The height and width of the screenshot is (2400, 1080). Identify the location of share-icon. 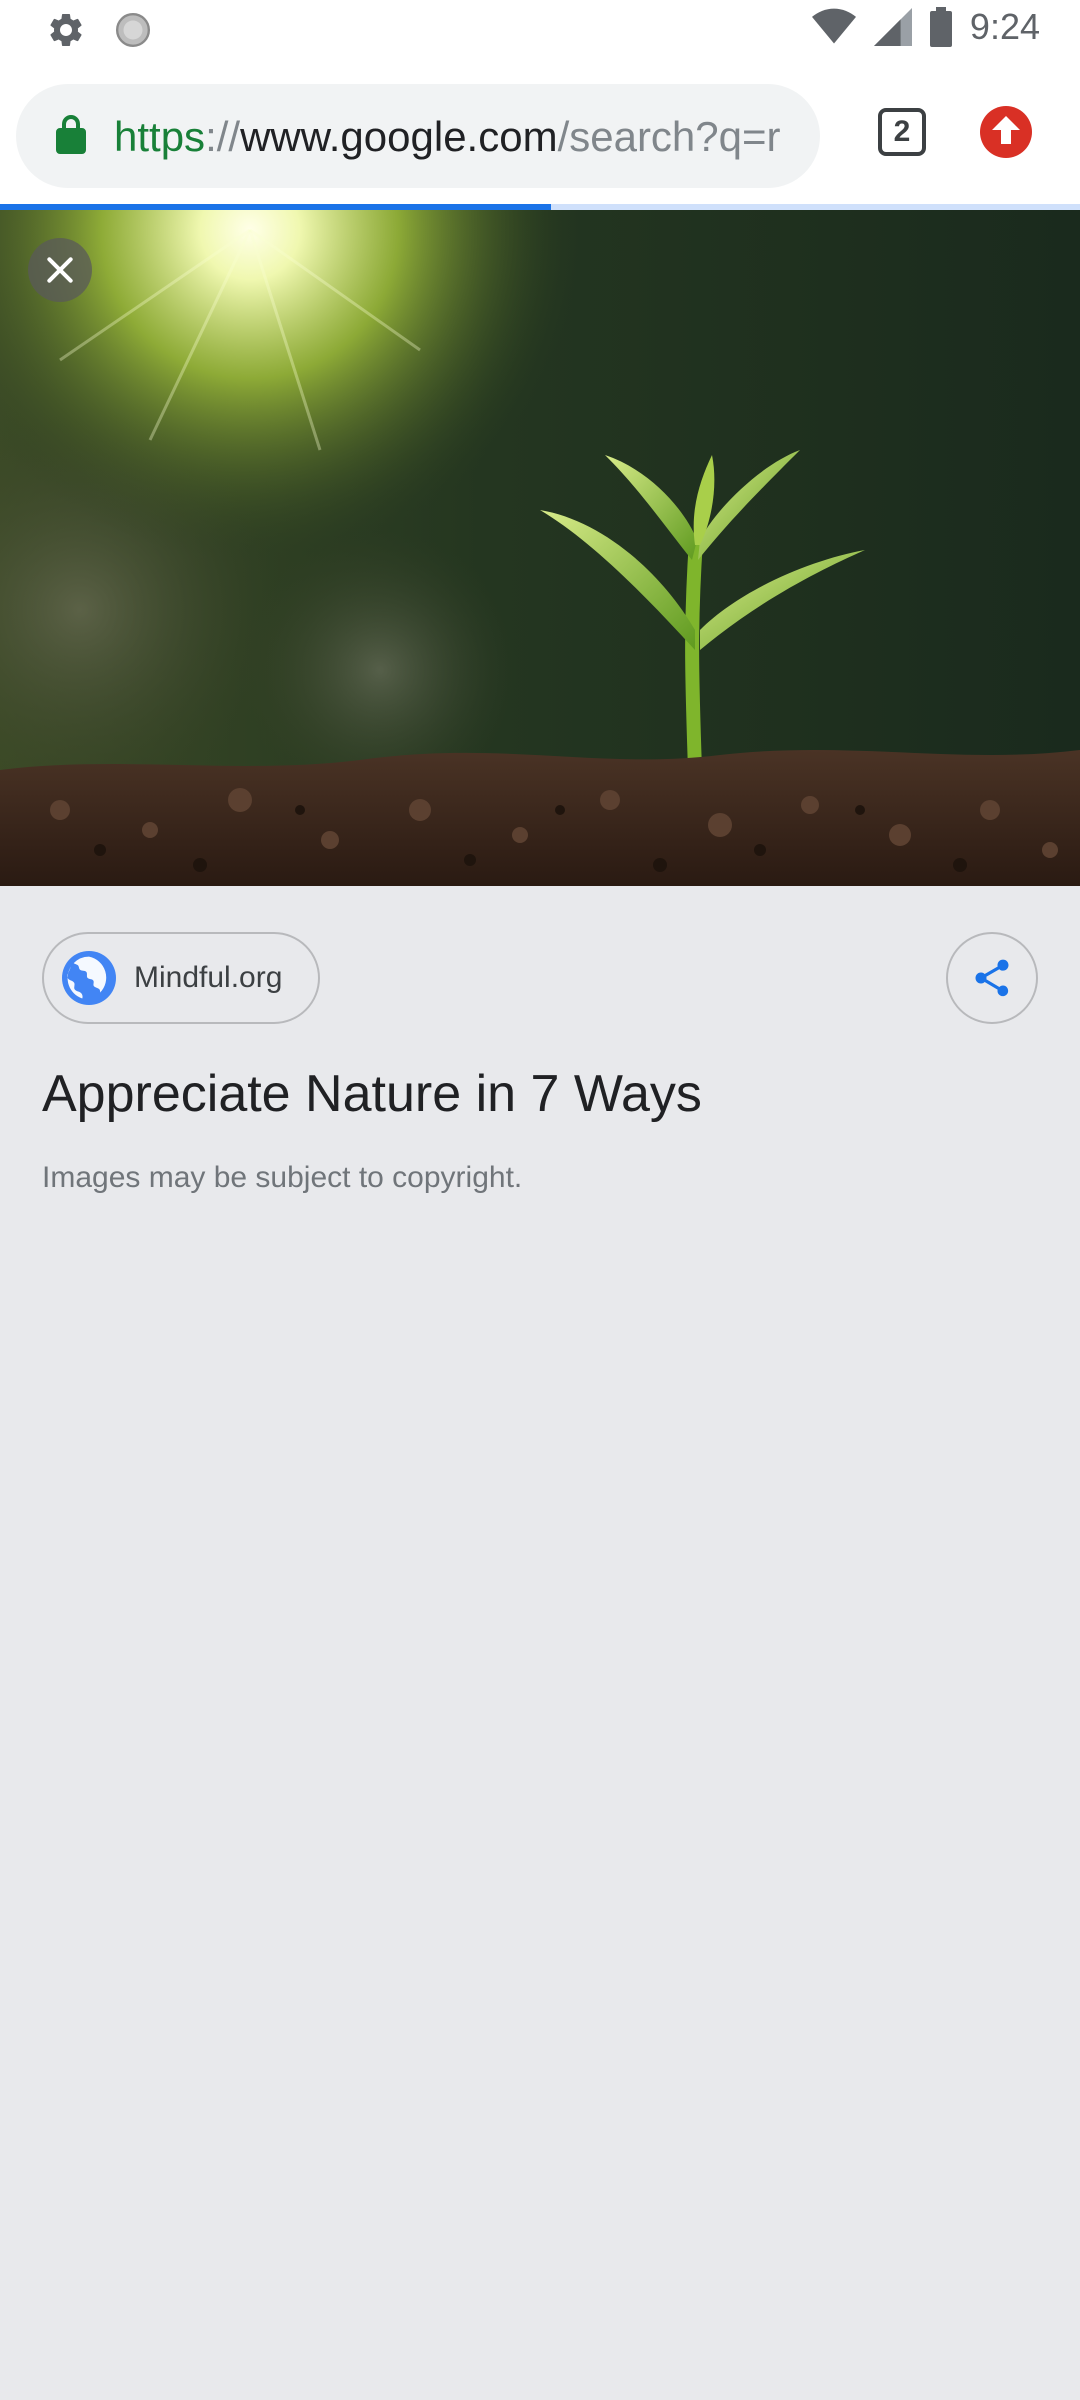
(992, 978).